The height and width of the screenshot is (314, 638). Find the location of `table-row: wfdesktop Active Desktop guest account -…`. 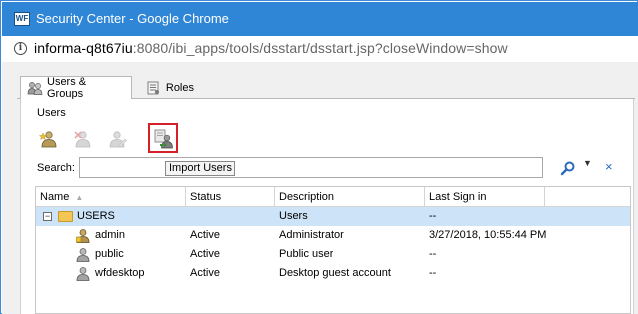

table-row: wfdesktop Active Desktop guest account -… is located at coordinates (333, 273).